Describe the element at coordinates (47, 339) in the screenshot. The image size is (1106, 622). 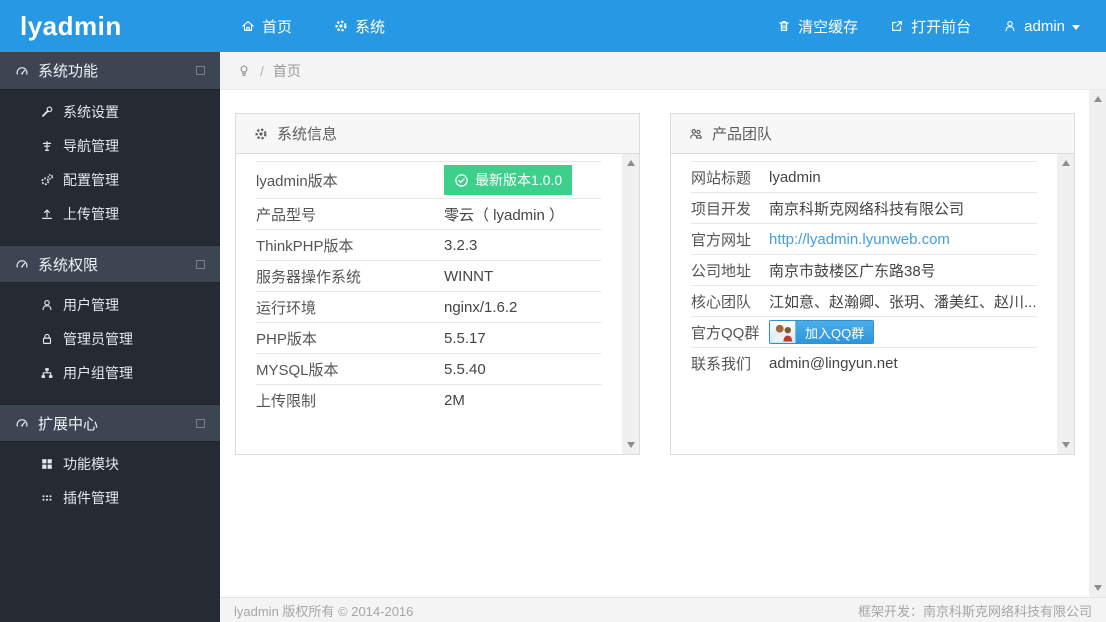
I see `lock-icon` at that location.